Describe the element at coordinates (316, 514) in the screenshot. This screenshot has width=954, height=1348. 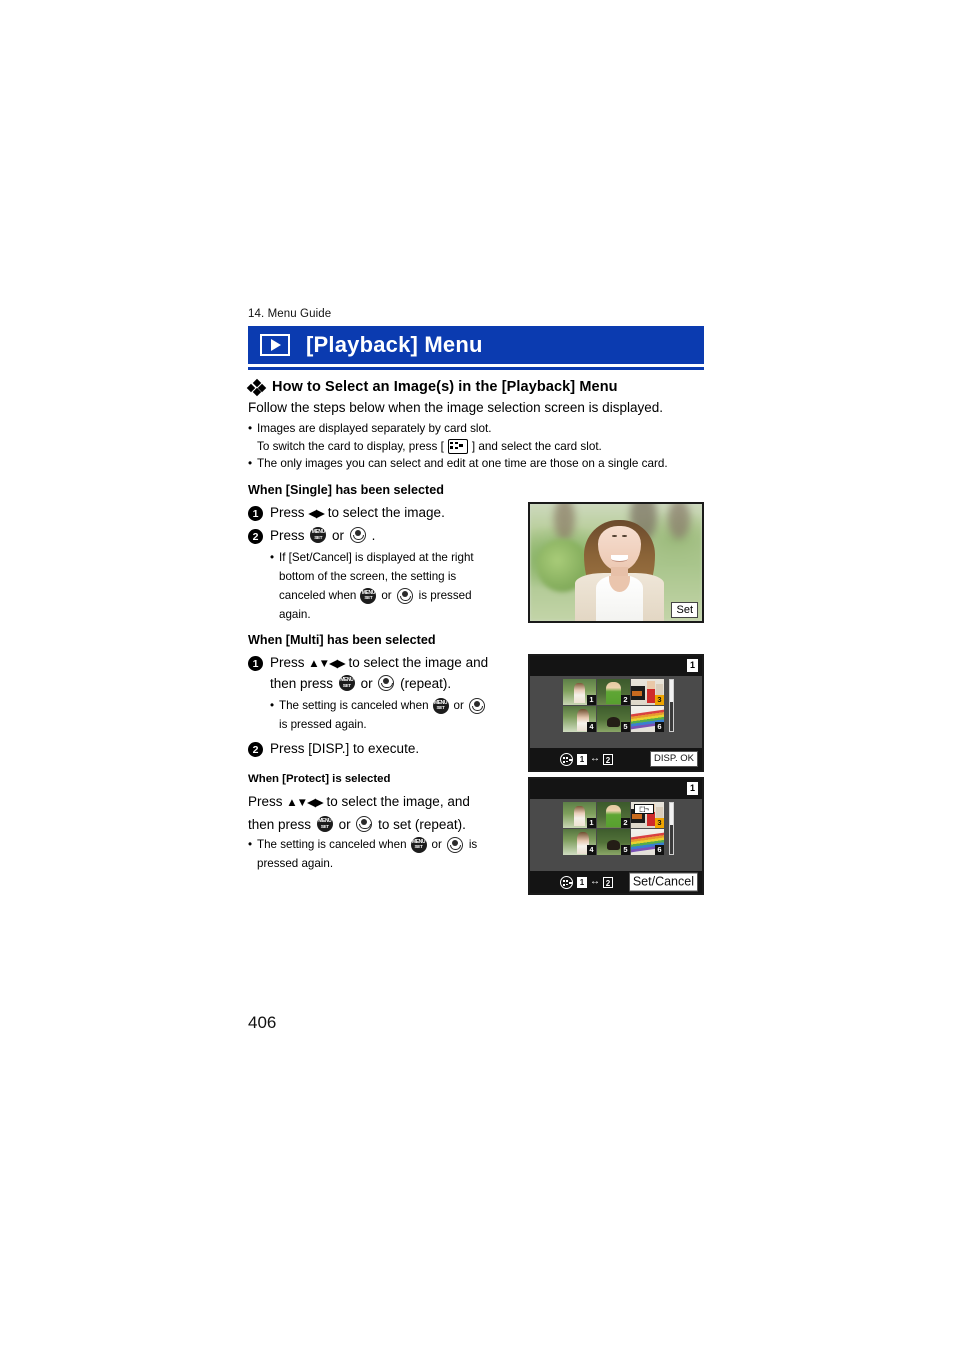
I see `left-right-arrows-icon: ◀▶` at that location.